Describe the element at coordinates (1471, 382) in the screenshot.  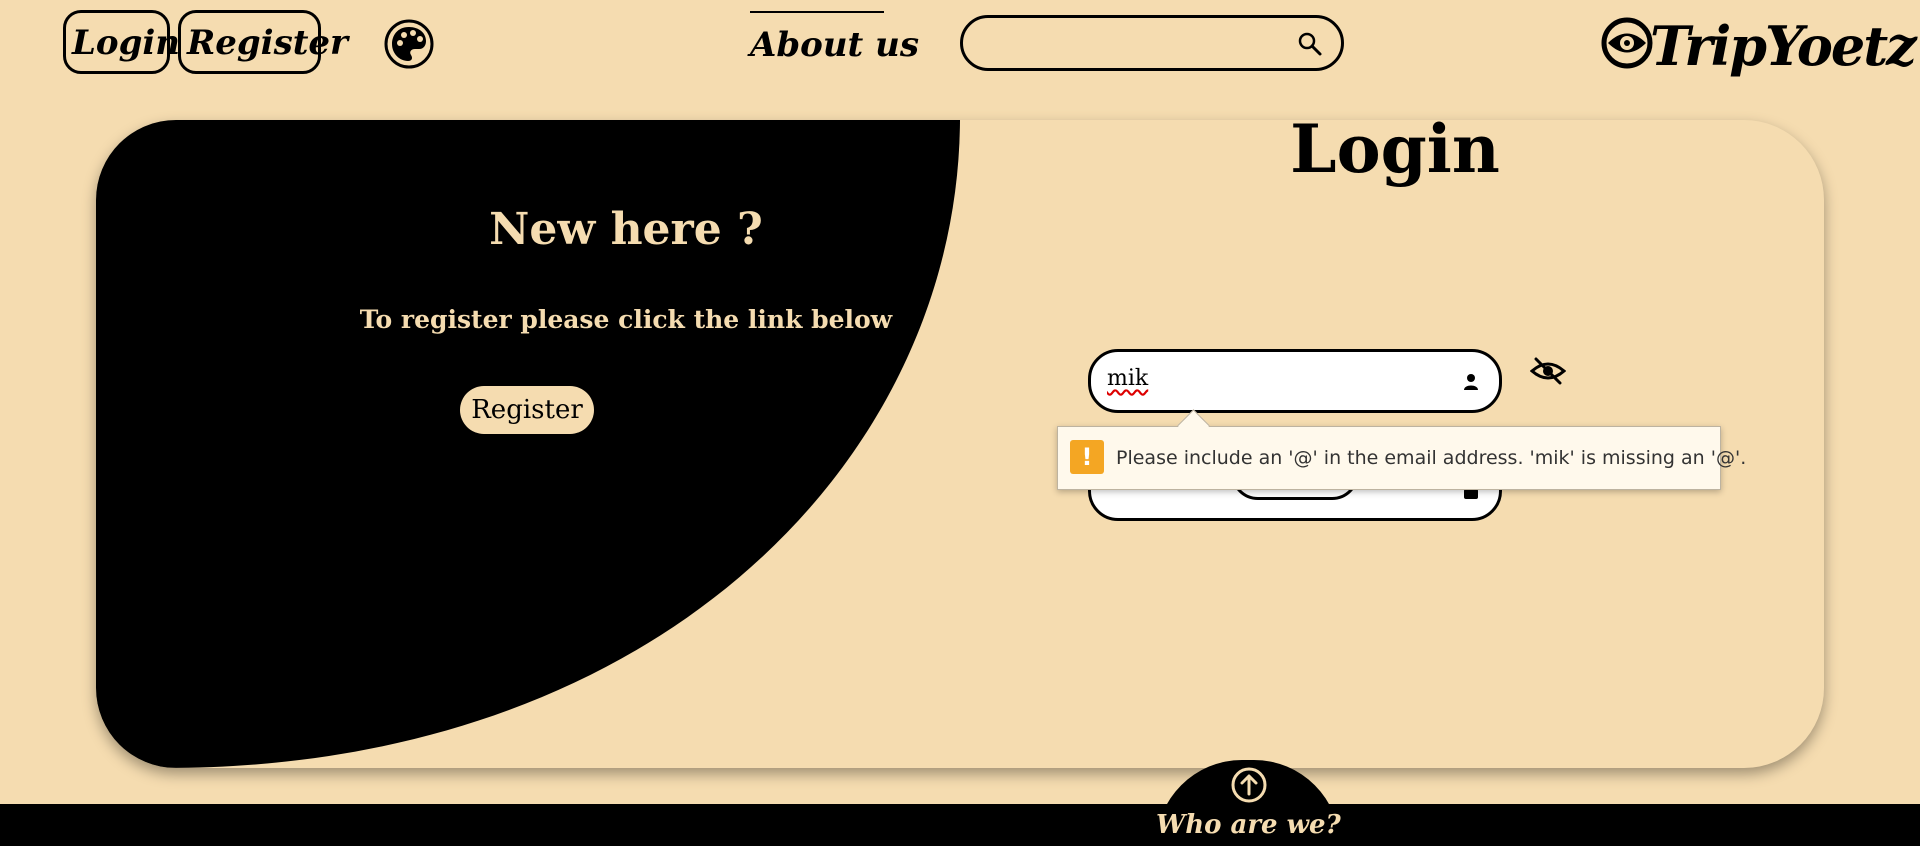
I see `user-icon` at that location.